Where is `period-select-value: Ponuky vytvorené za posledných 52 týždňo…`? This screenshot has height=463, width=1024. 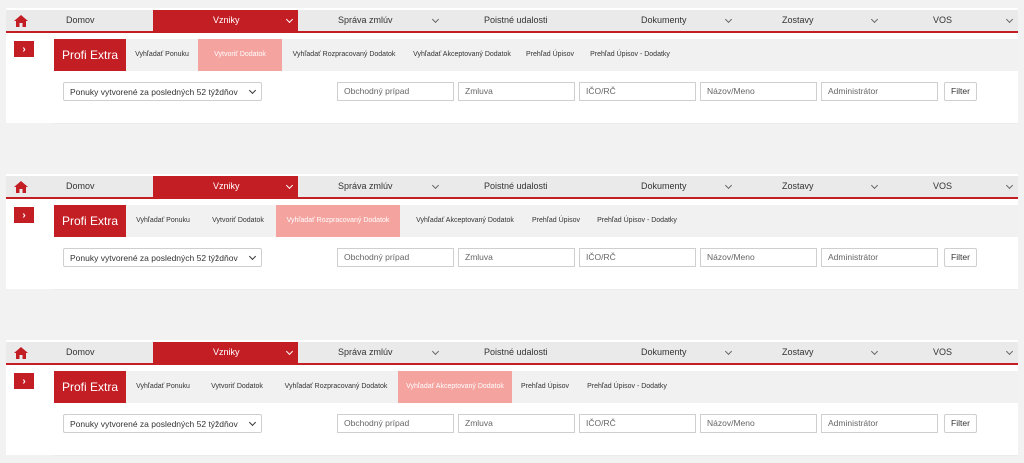
period-select-value: Ponuky vytvorené za posledných 52 týždňo… is located at coordinates (154, 92).